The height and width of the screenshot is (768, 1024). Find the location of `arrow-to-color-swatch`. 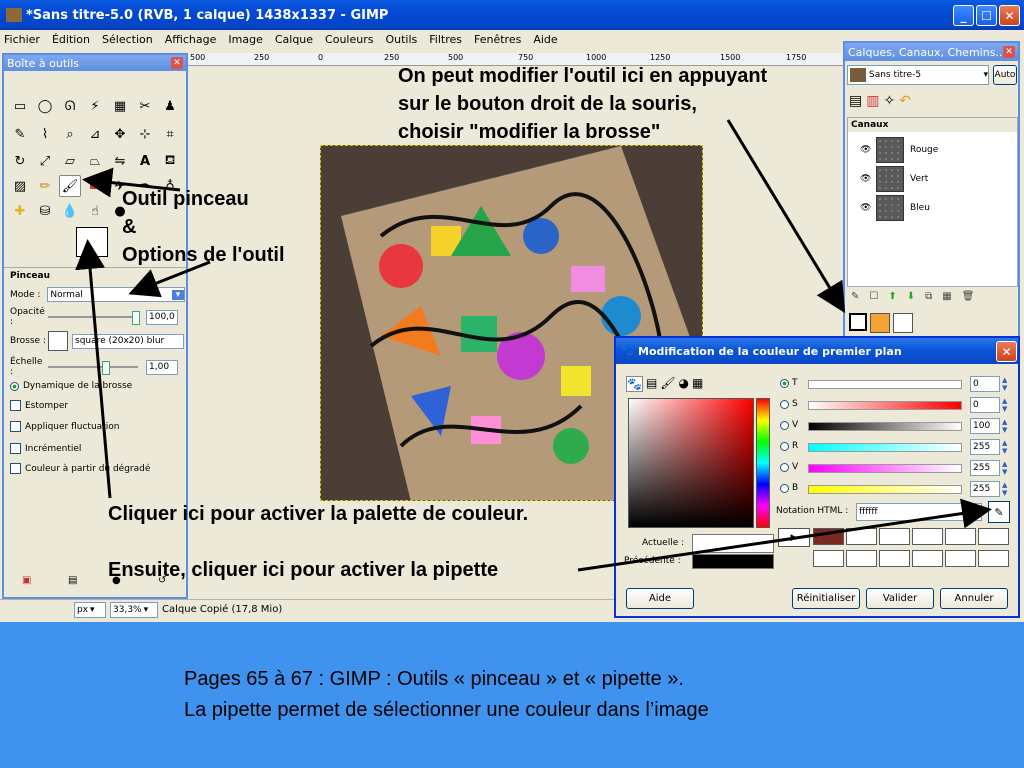

arrow-to-color-swatch is located at coordinates (93, 369).